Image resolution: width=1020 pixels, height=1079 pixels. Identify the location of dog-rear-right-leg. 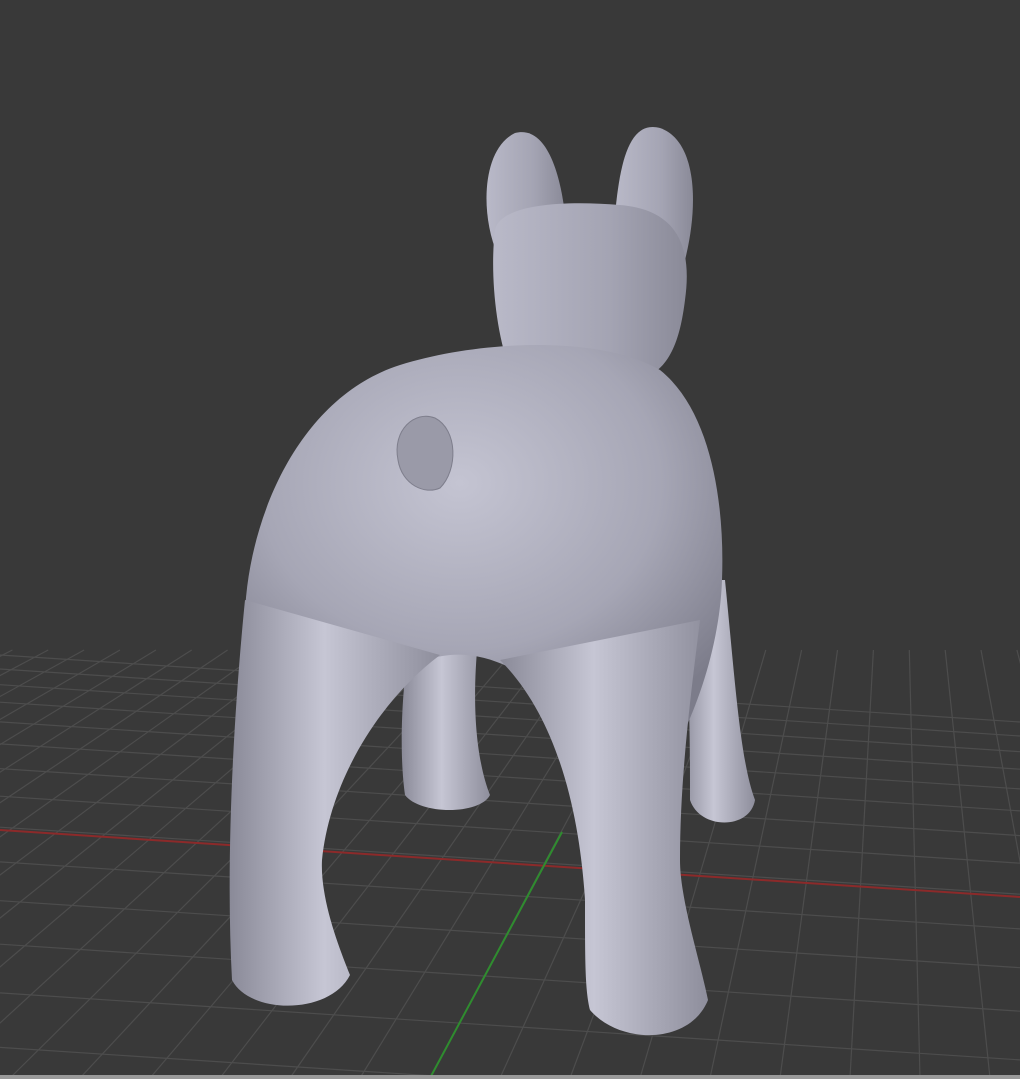
(604, 828).